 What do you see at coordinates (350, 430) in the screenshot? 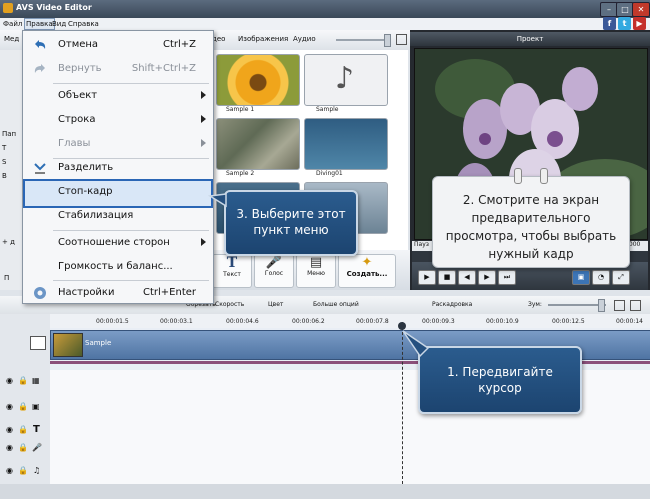
I see `text-track` at bounding box center [350, 430].